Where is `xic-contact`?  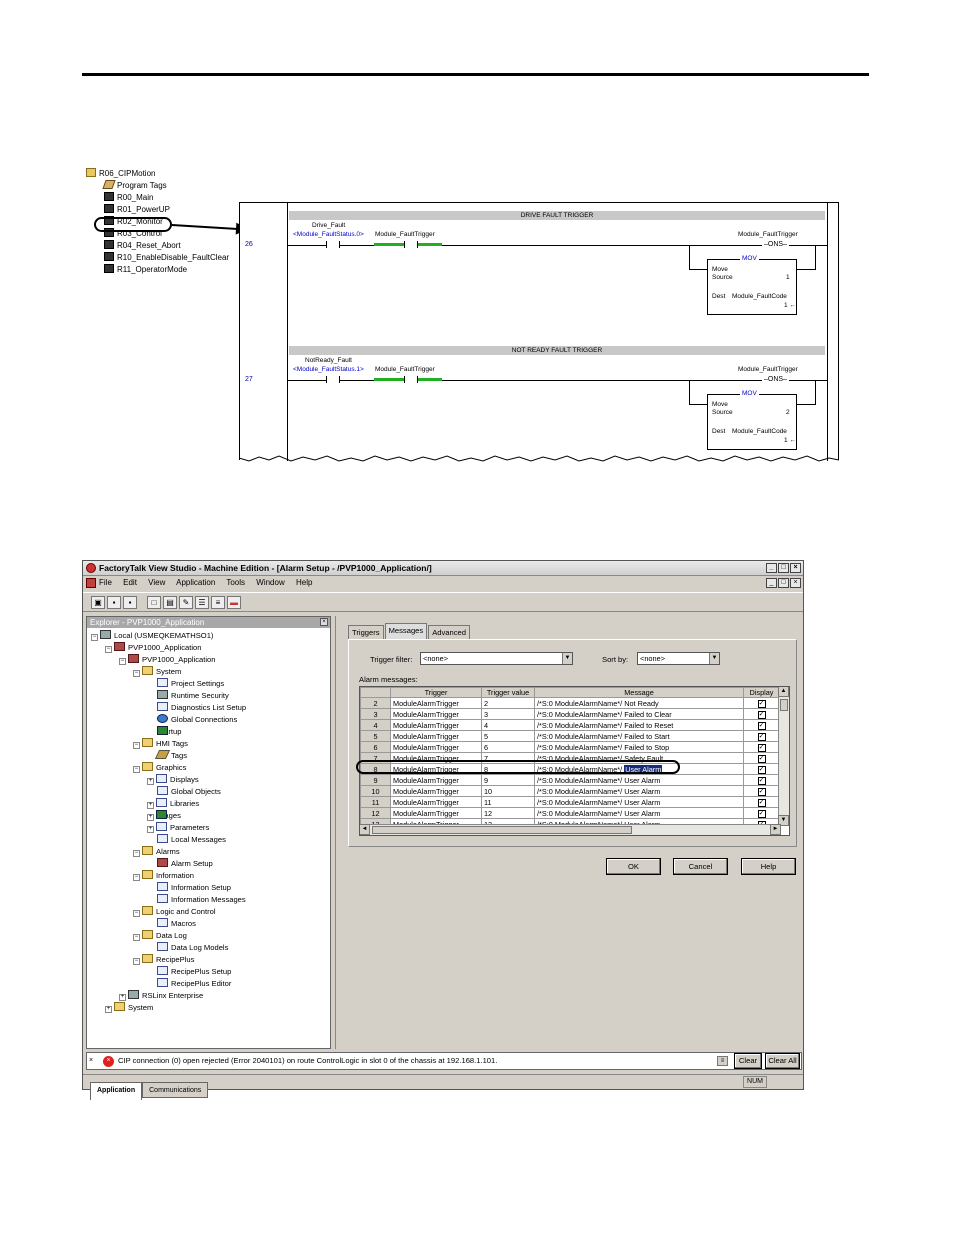 xic-contact is located at coordinates (333, 244).